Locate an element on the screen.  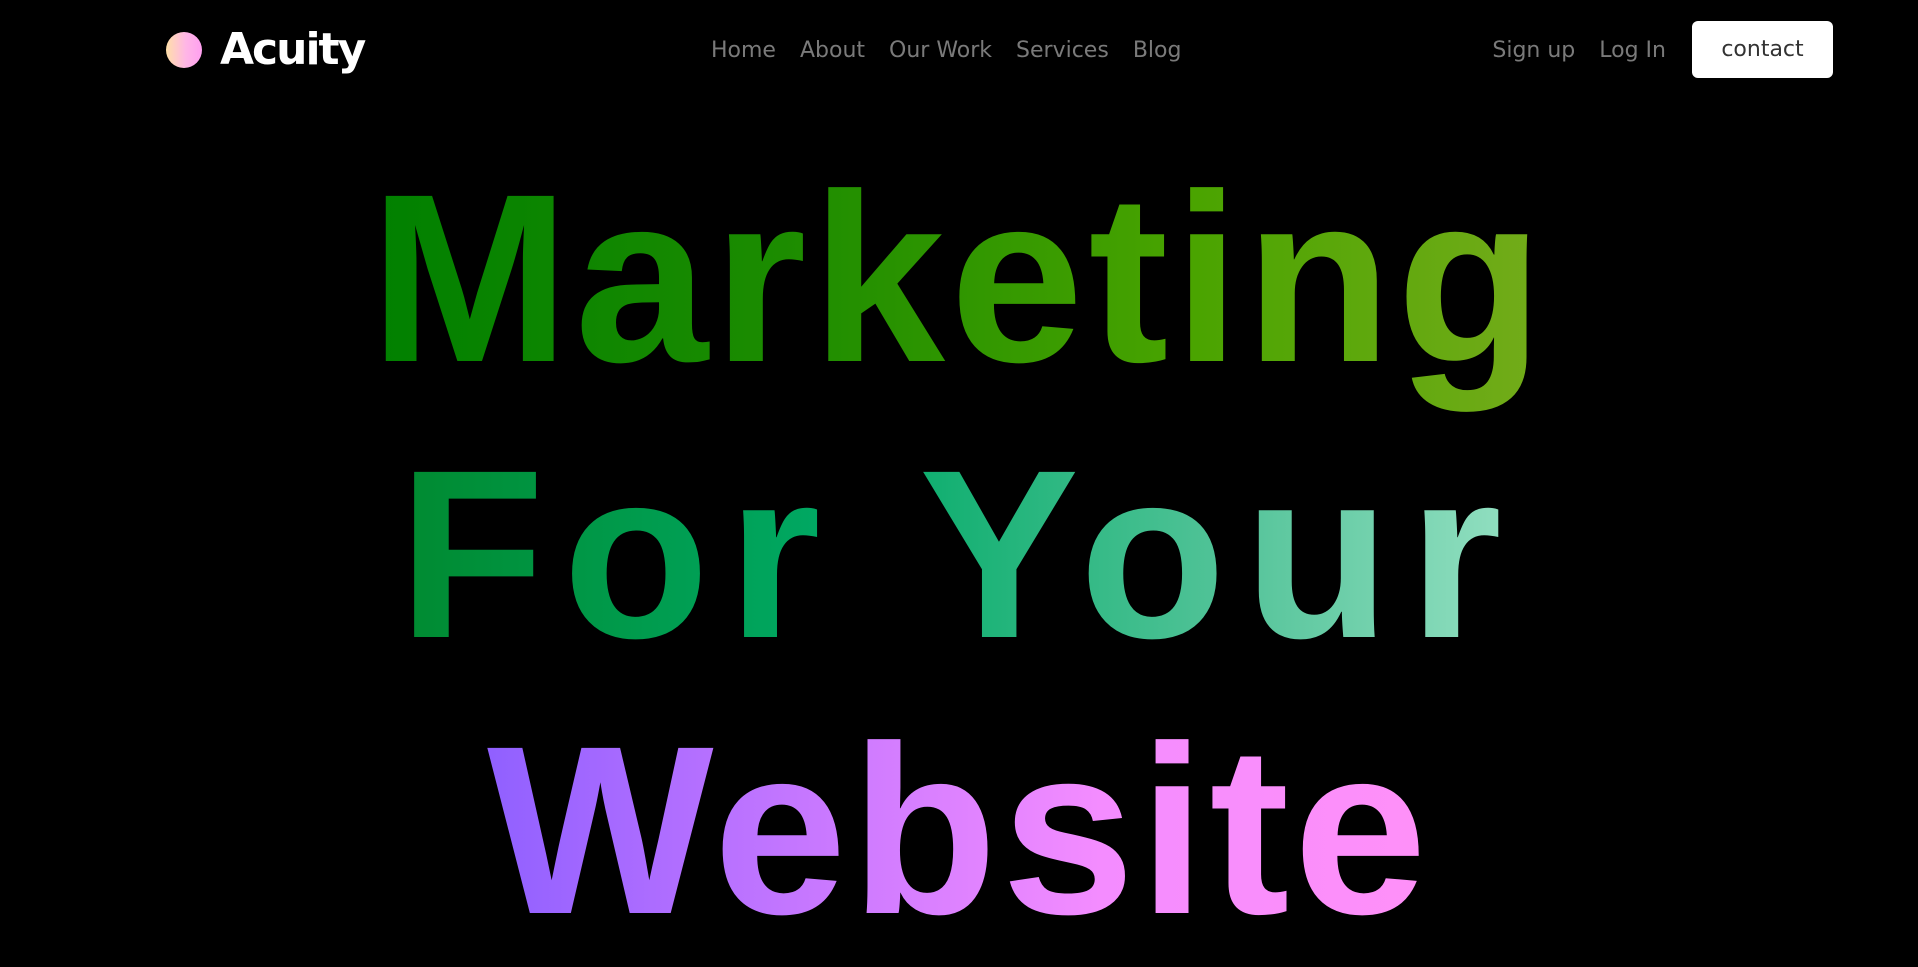
nav-item-our-work: Our Work is located at coordinates (940, 50).